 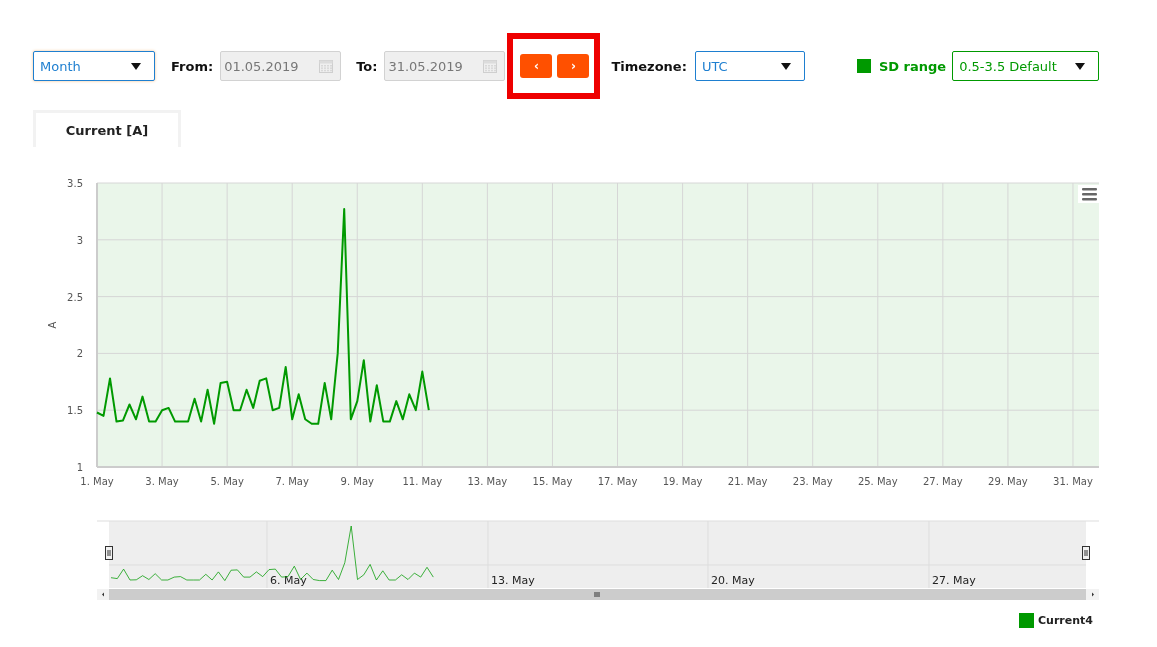 I want to click on axis-label: 25. May, so click(x=877, y=481).